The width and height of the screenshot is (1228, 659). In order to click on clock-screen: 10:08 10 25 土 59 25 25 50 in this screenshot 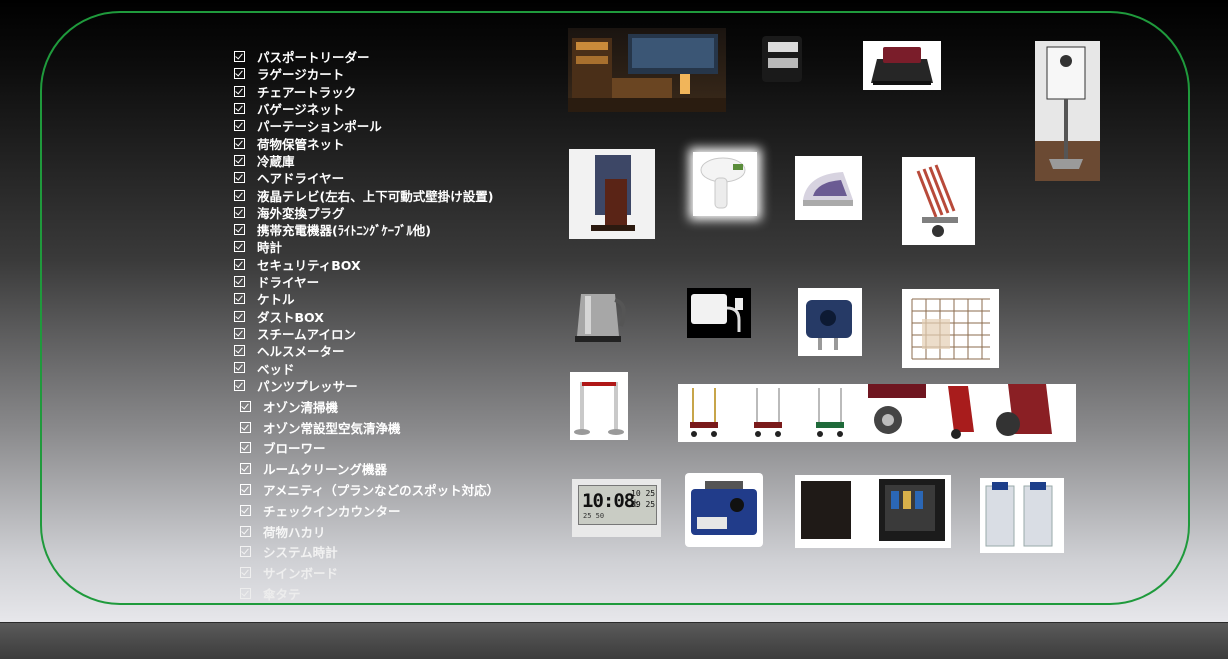, I will do `click(617, 505)`.